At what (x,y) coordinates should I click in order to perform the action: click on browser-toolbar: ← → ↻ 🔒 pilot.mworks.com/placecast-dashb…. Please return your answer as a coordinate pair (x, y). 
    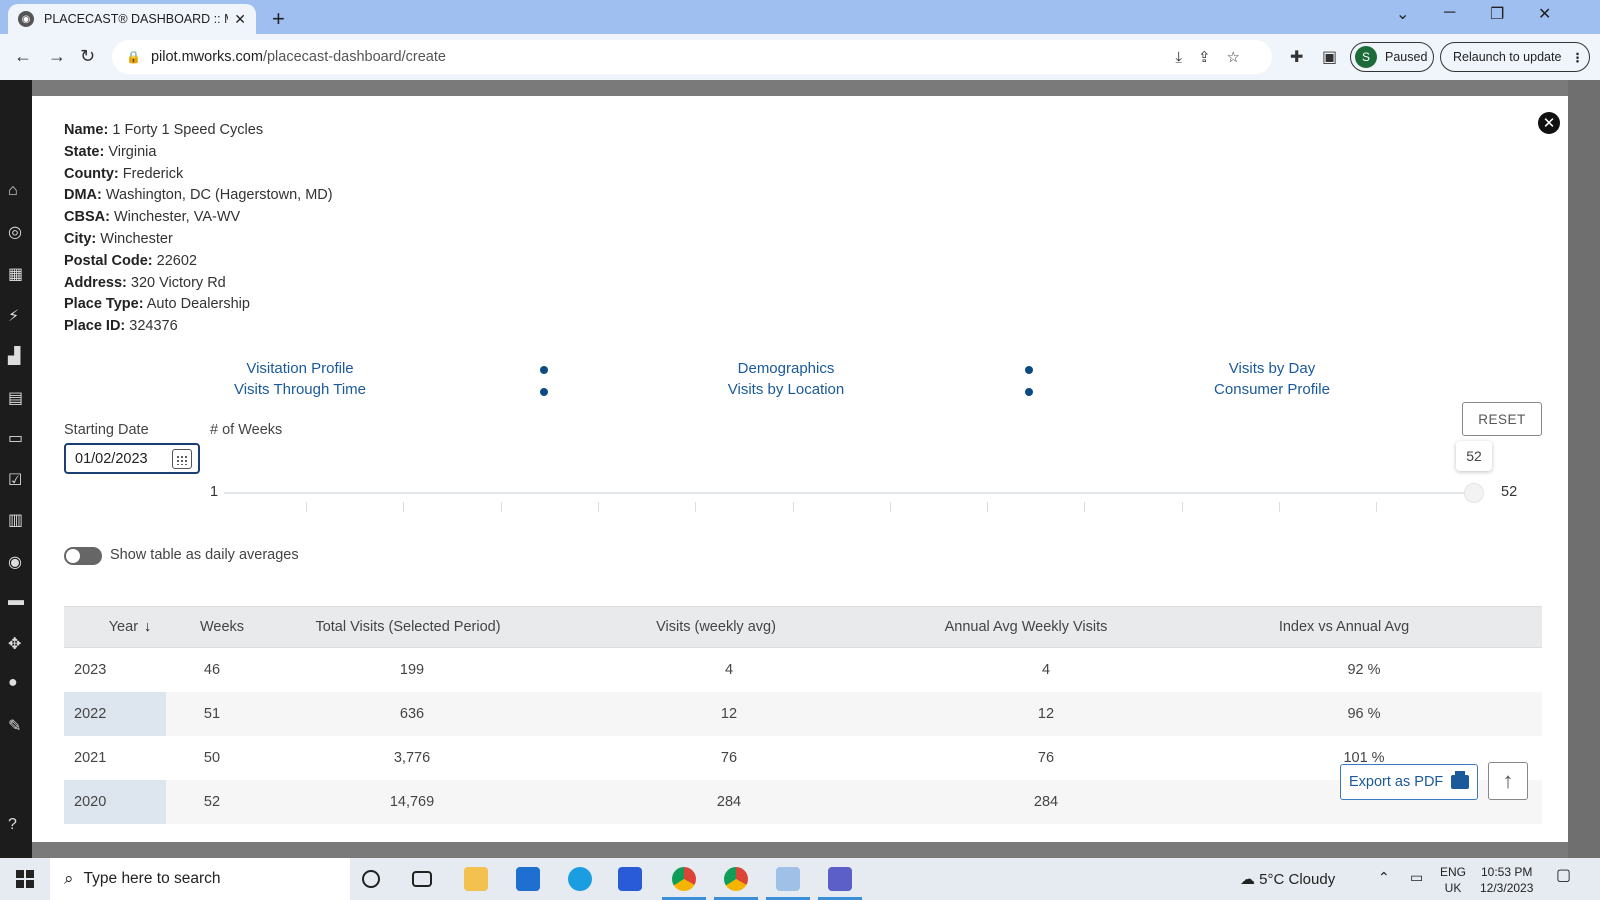
    Looking at the image, I should click on (800, 57).